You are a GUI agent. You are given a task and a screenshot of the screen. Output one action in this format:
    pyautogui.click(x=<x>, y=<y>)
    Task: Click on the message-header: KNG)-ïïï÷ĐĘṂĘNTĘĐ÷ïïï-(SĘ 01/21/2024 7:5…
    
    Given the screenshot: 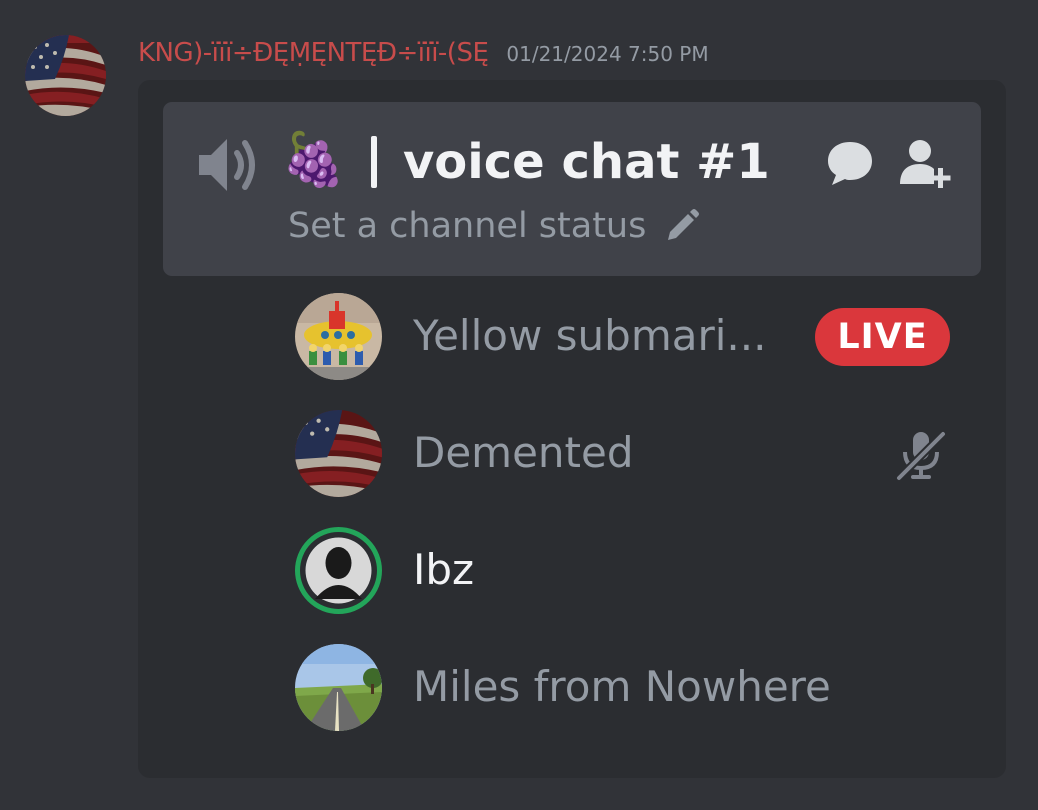 What is the action you would take?
    pyautogui.click(x=423, y=56)
    